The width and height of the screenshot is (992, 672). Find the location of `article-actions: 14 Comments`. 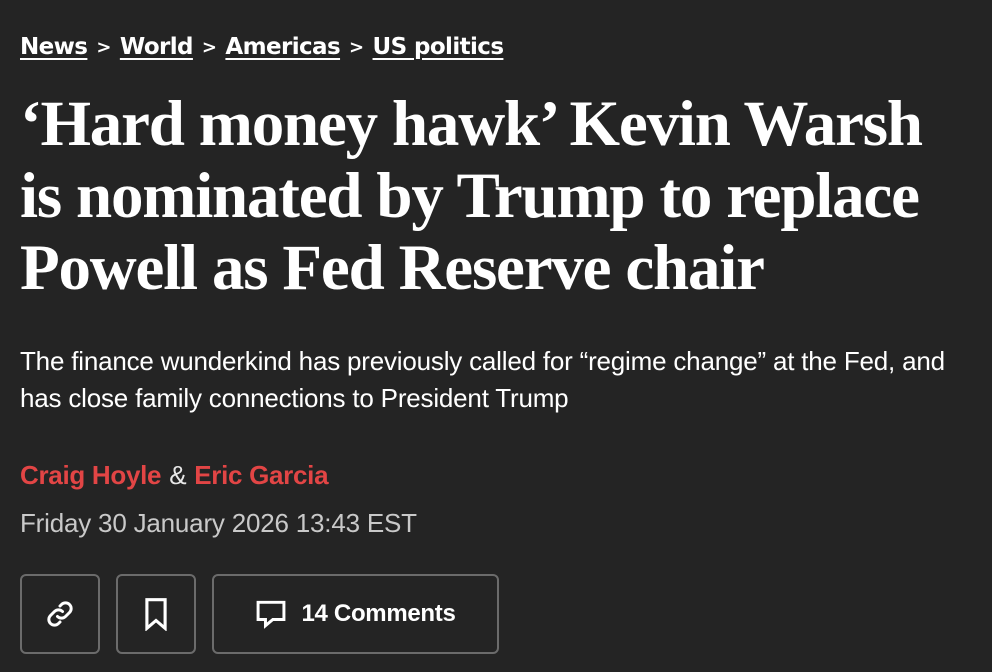

article-actions: 14 Comments is located at coordinates (259, 614).